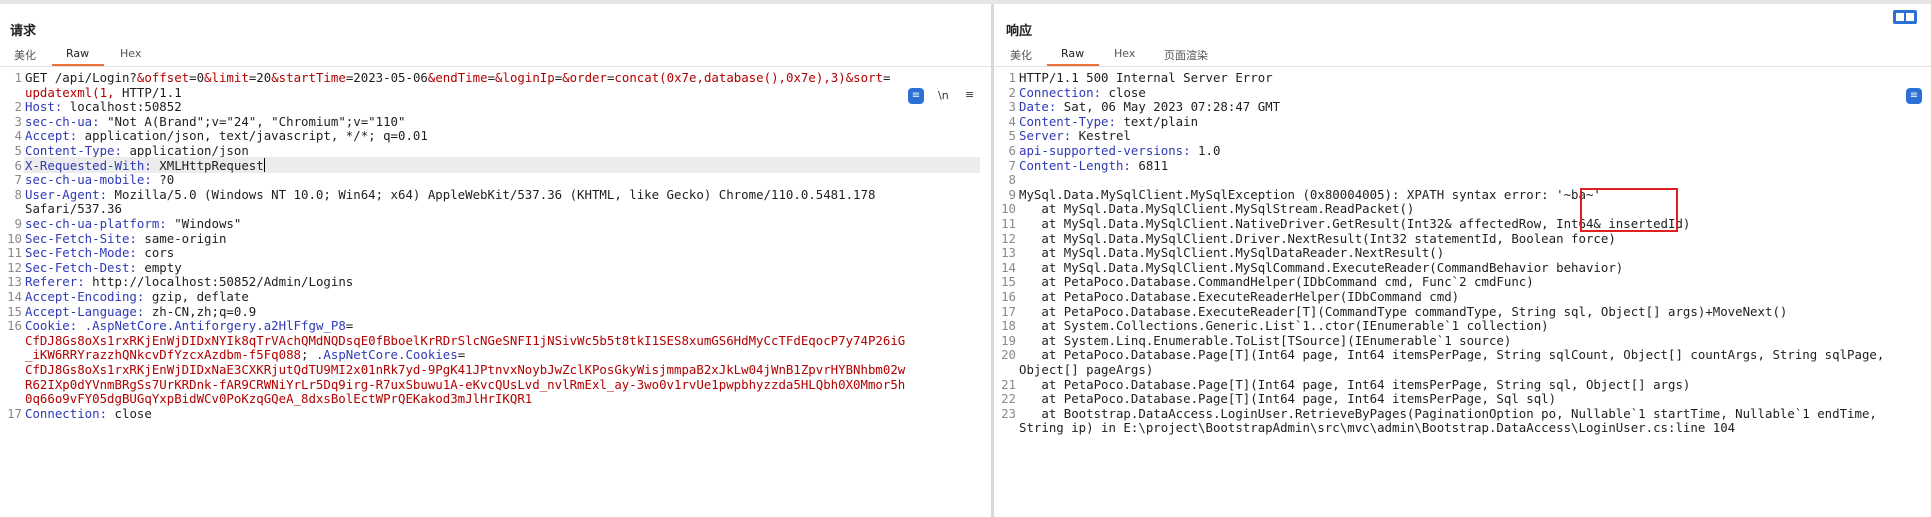 The image size is (1931, 517). Describe the element at coordinates (1119, 150) in the screenshot. I see `response-code-line: api-supported-versions: 1.0` at that location.